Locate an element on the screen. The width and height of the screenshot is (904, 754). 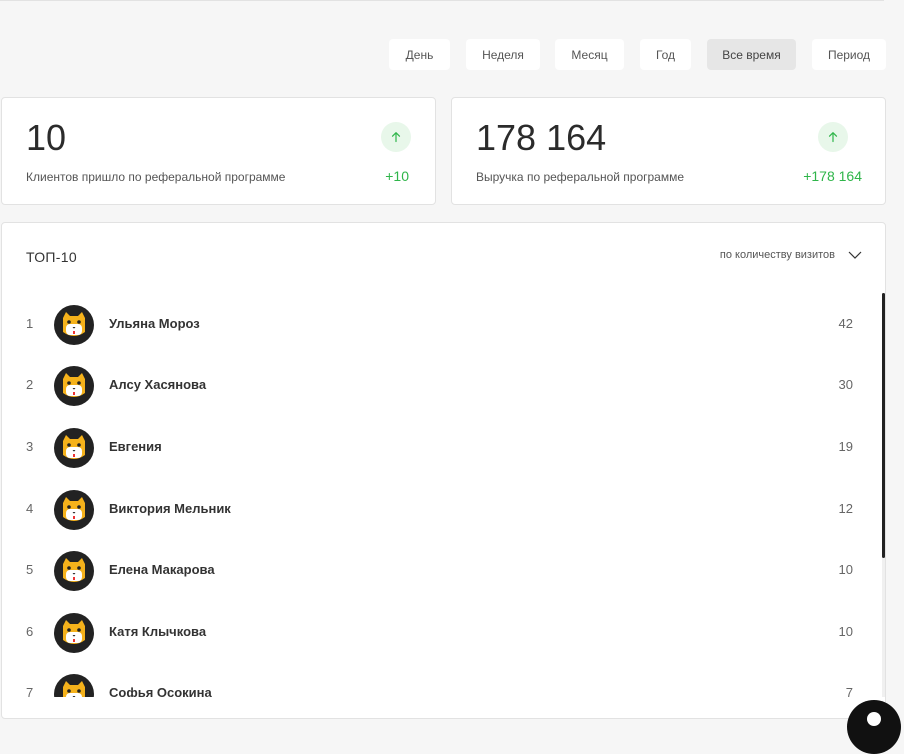
referral-revenue-label: Выручка по реферальной программе is located at coordinates (580, 177).